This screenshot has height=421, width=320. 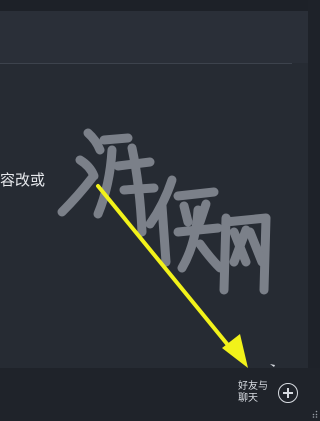 I want to click on truncated-text: 容改或, so click(x=23, y=180).